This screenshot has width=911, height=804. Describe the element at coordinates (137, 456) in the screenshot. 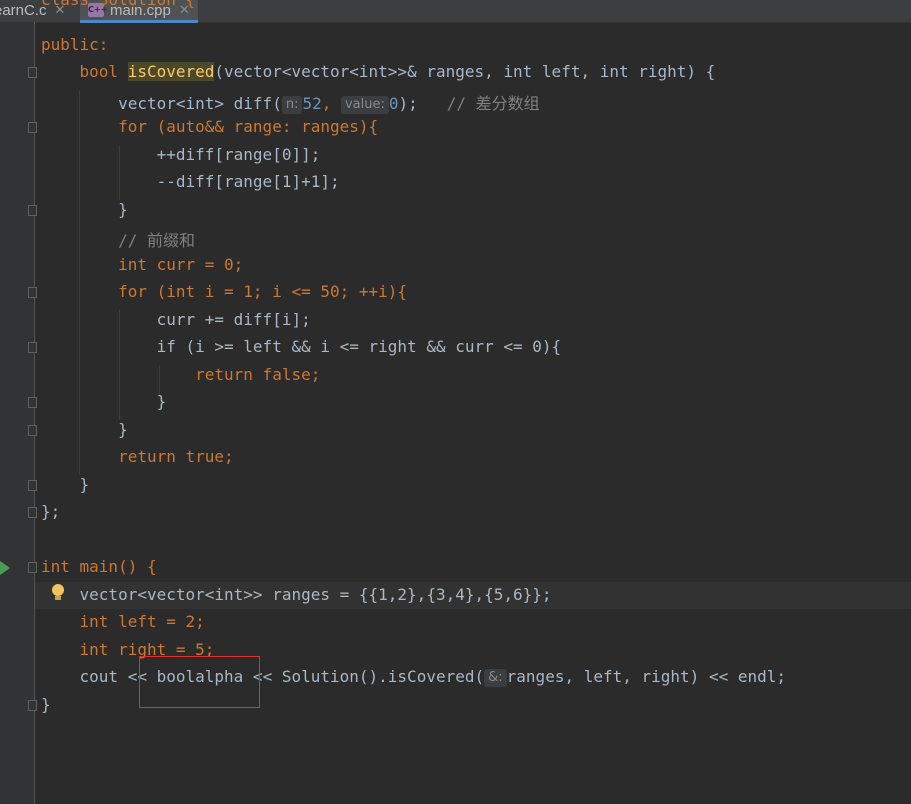

I see `code-line-return-true: return true;` at that location.